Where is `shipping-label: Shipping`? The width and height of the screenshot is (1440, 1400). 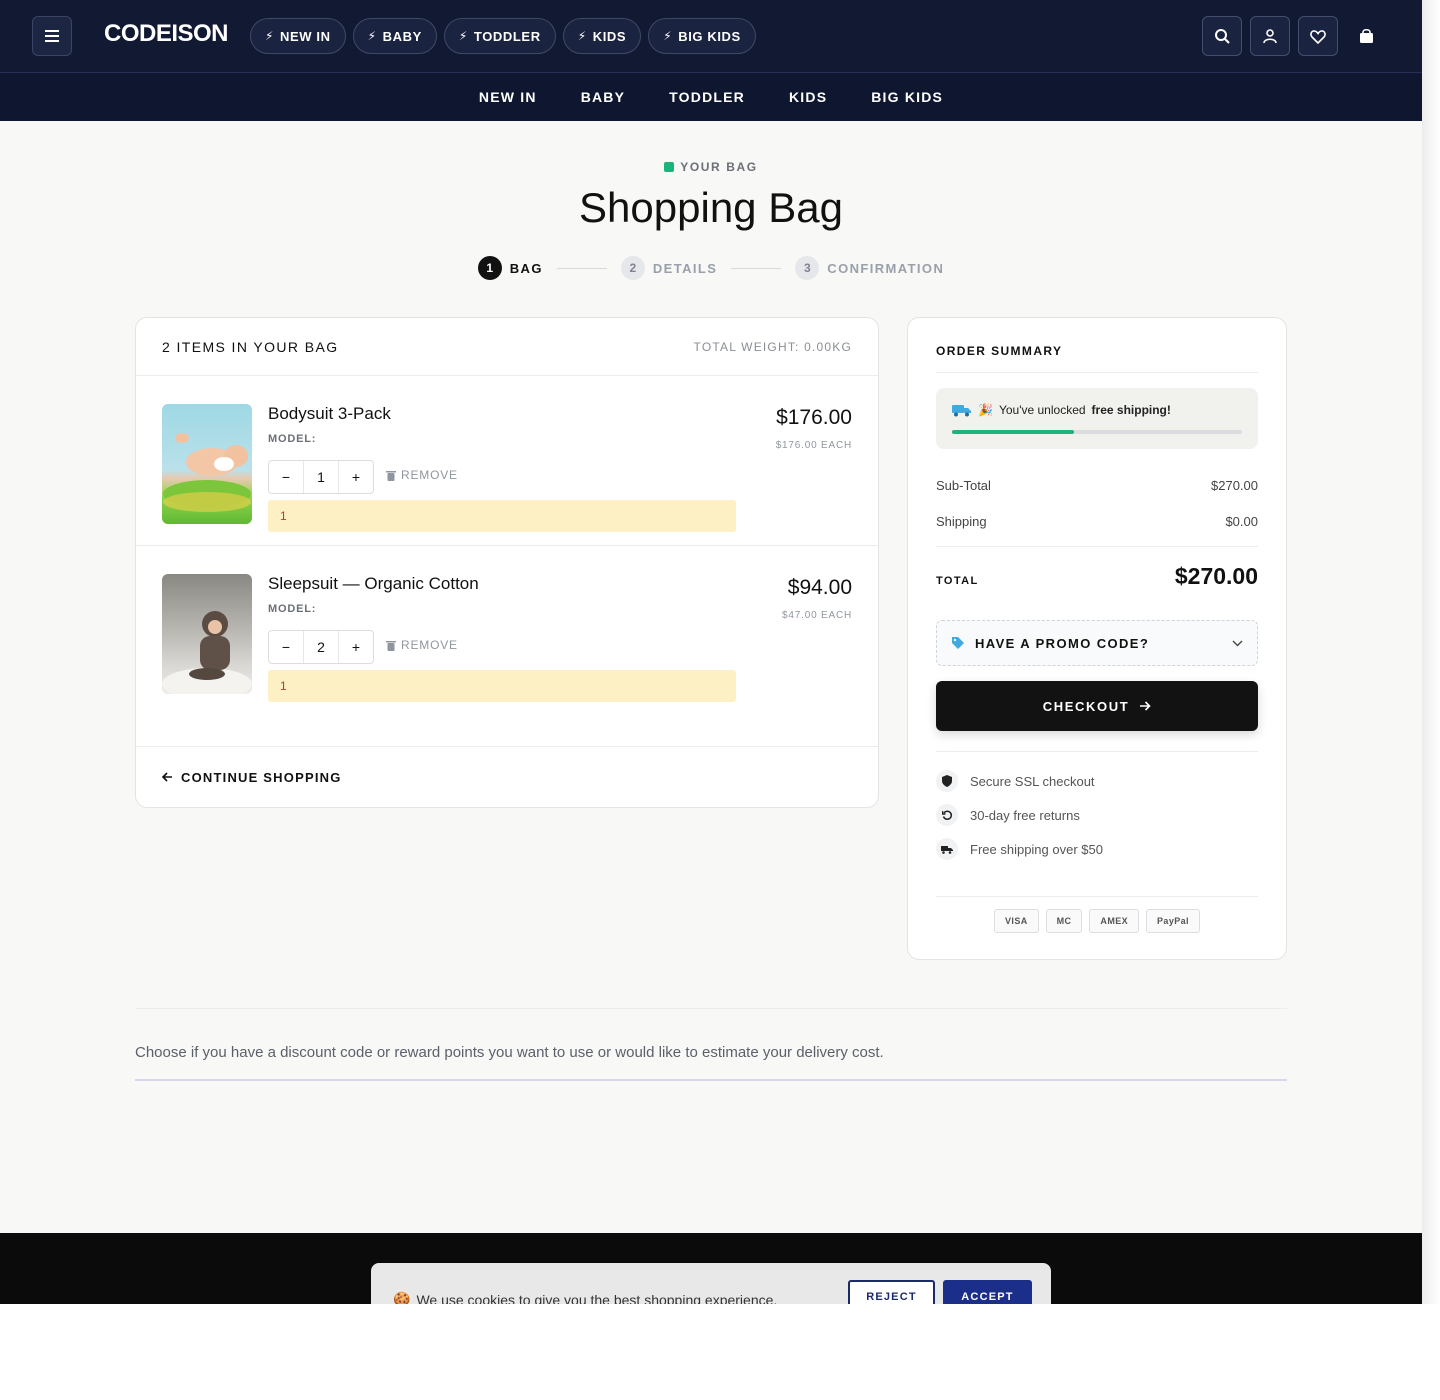
shipping-label: Shipping is located at coordinates (961, 521).